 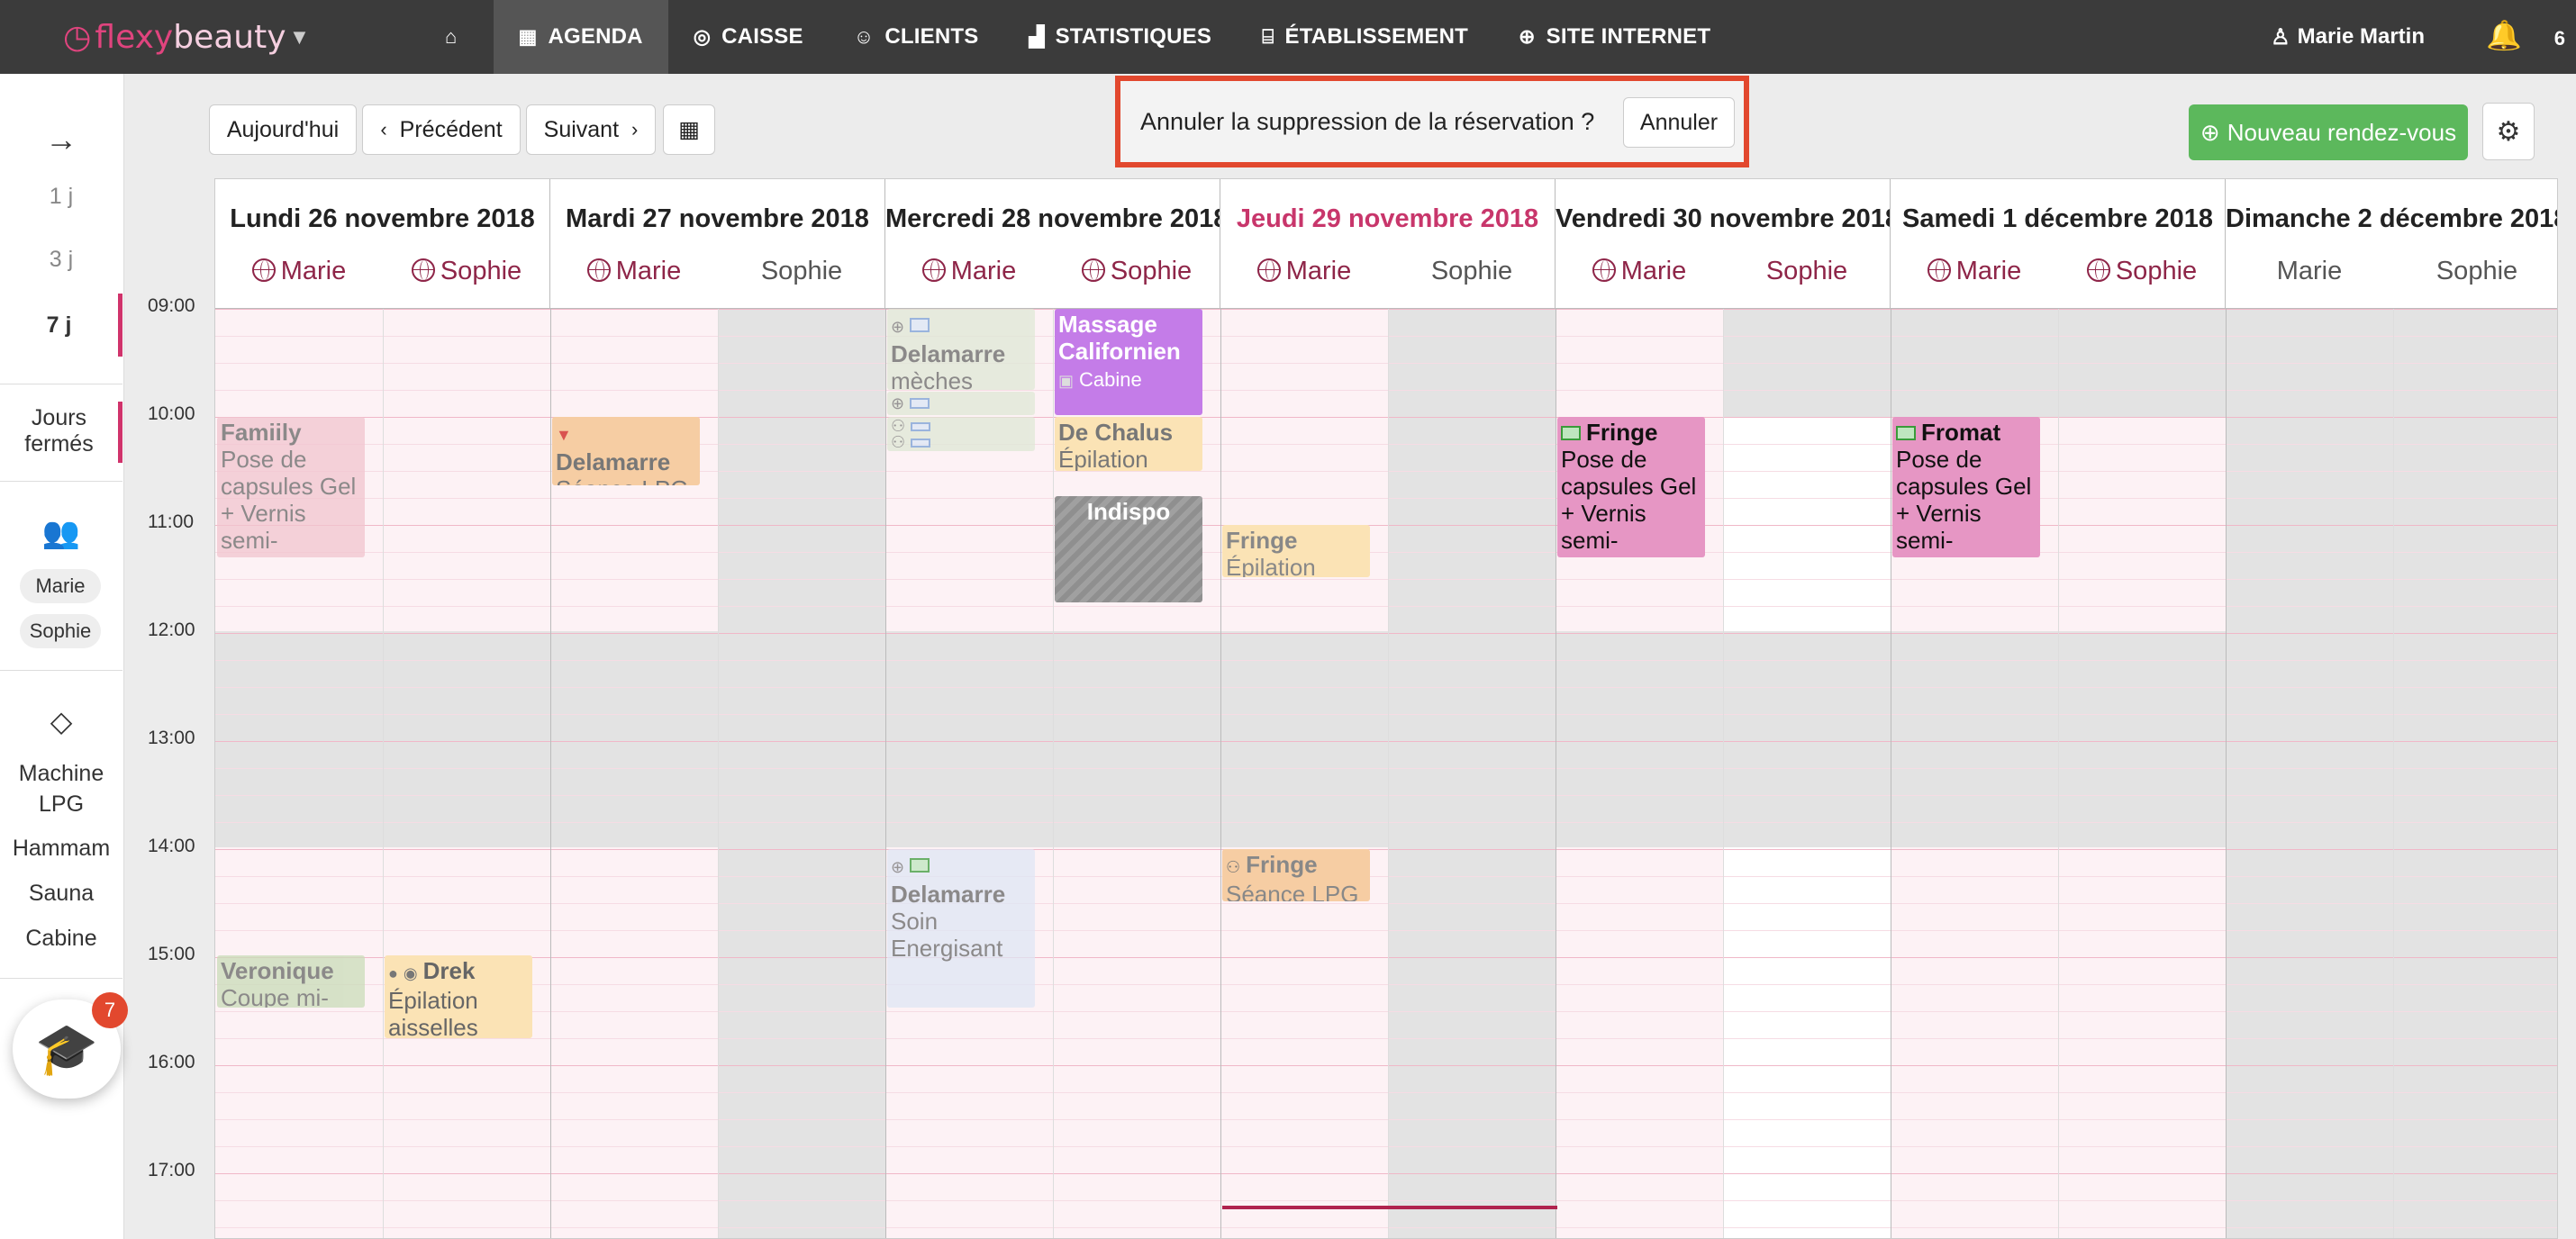 What do you see at coordinates (61, 788) in the screenshot?
I see `resource-machine-lpg: Machine LPG` at bounding box center [61, 788].